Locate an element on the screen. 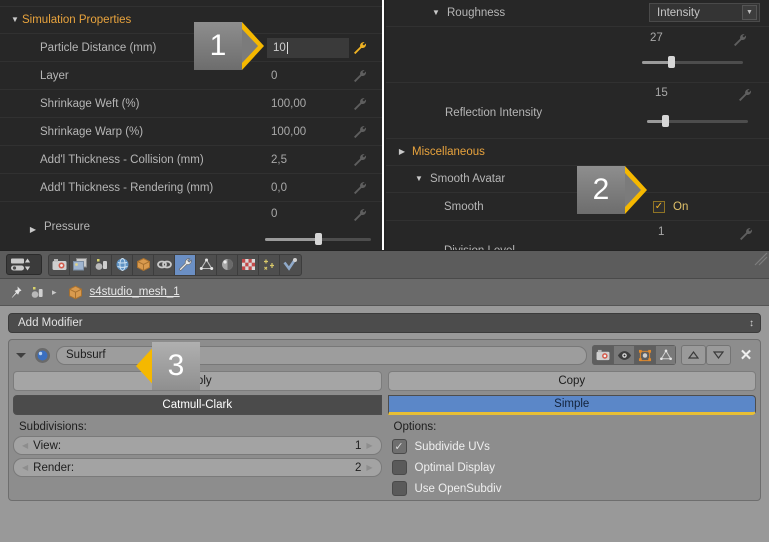  algorithm-simple-button: Simple is located at coordinates (571, 405).